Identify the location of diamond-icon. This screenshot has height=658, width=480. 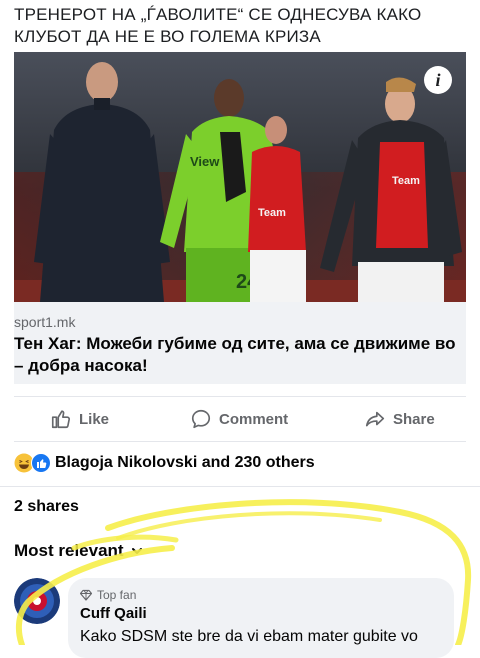
(86, 595).